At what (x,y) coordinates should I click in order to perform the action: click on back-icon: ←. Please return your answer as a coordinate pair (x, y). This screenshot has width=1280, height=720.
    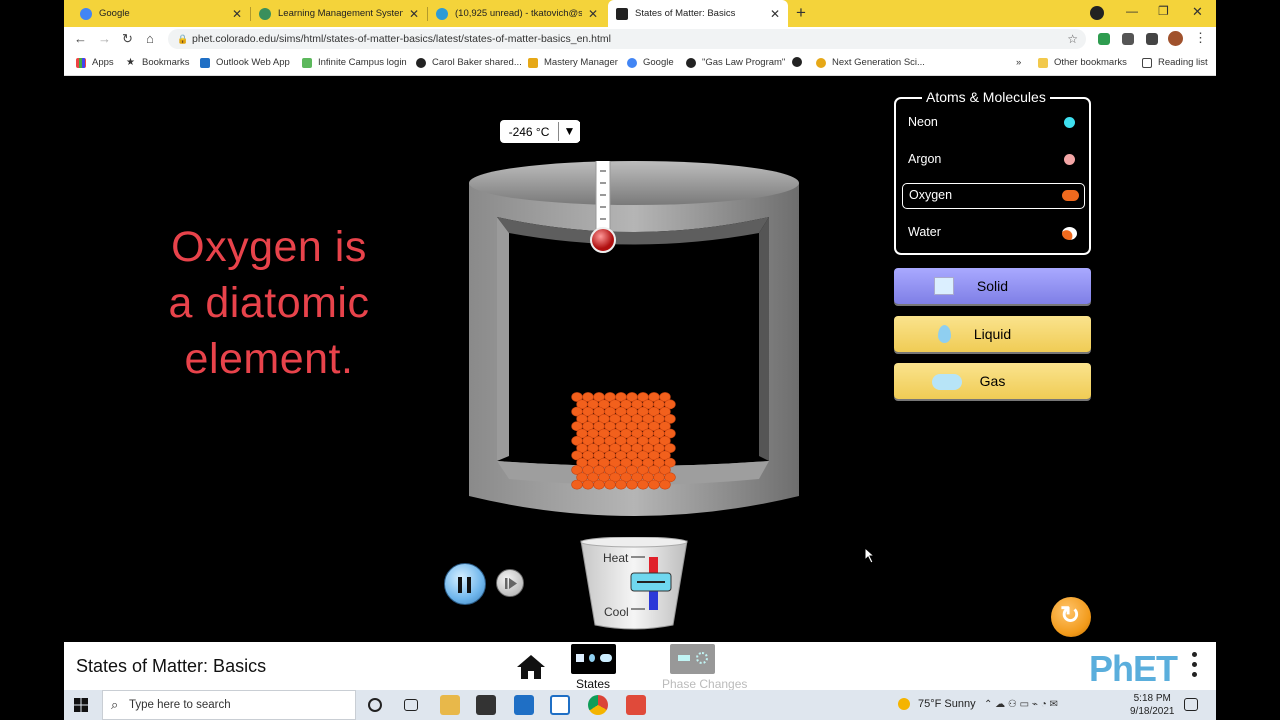
    Looking at the image, I should click on (80, 38).